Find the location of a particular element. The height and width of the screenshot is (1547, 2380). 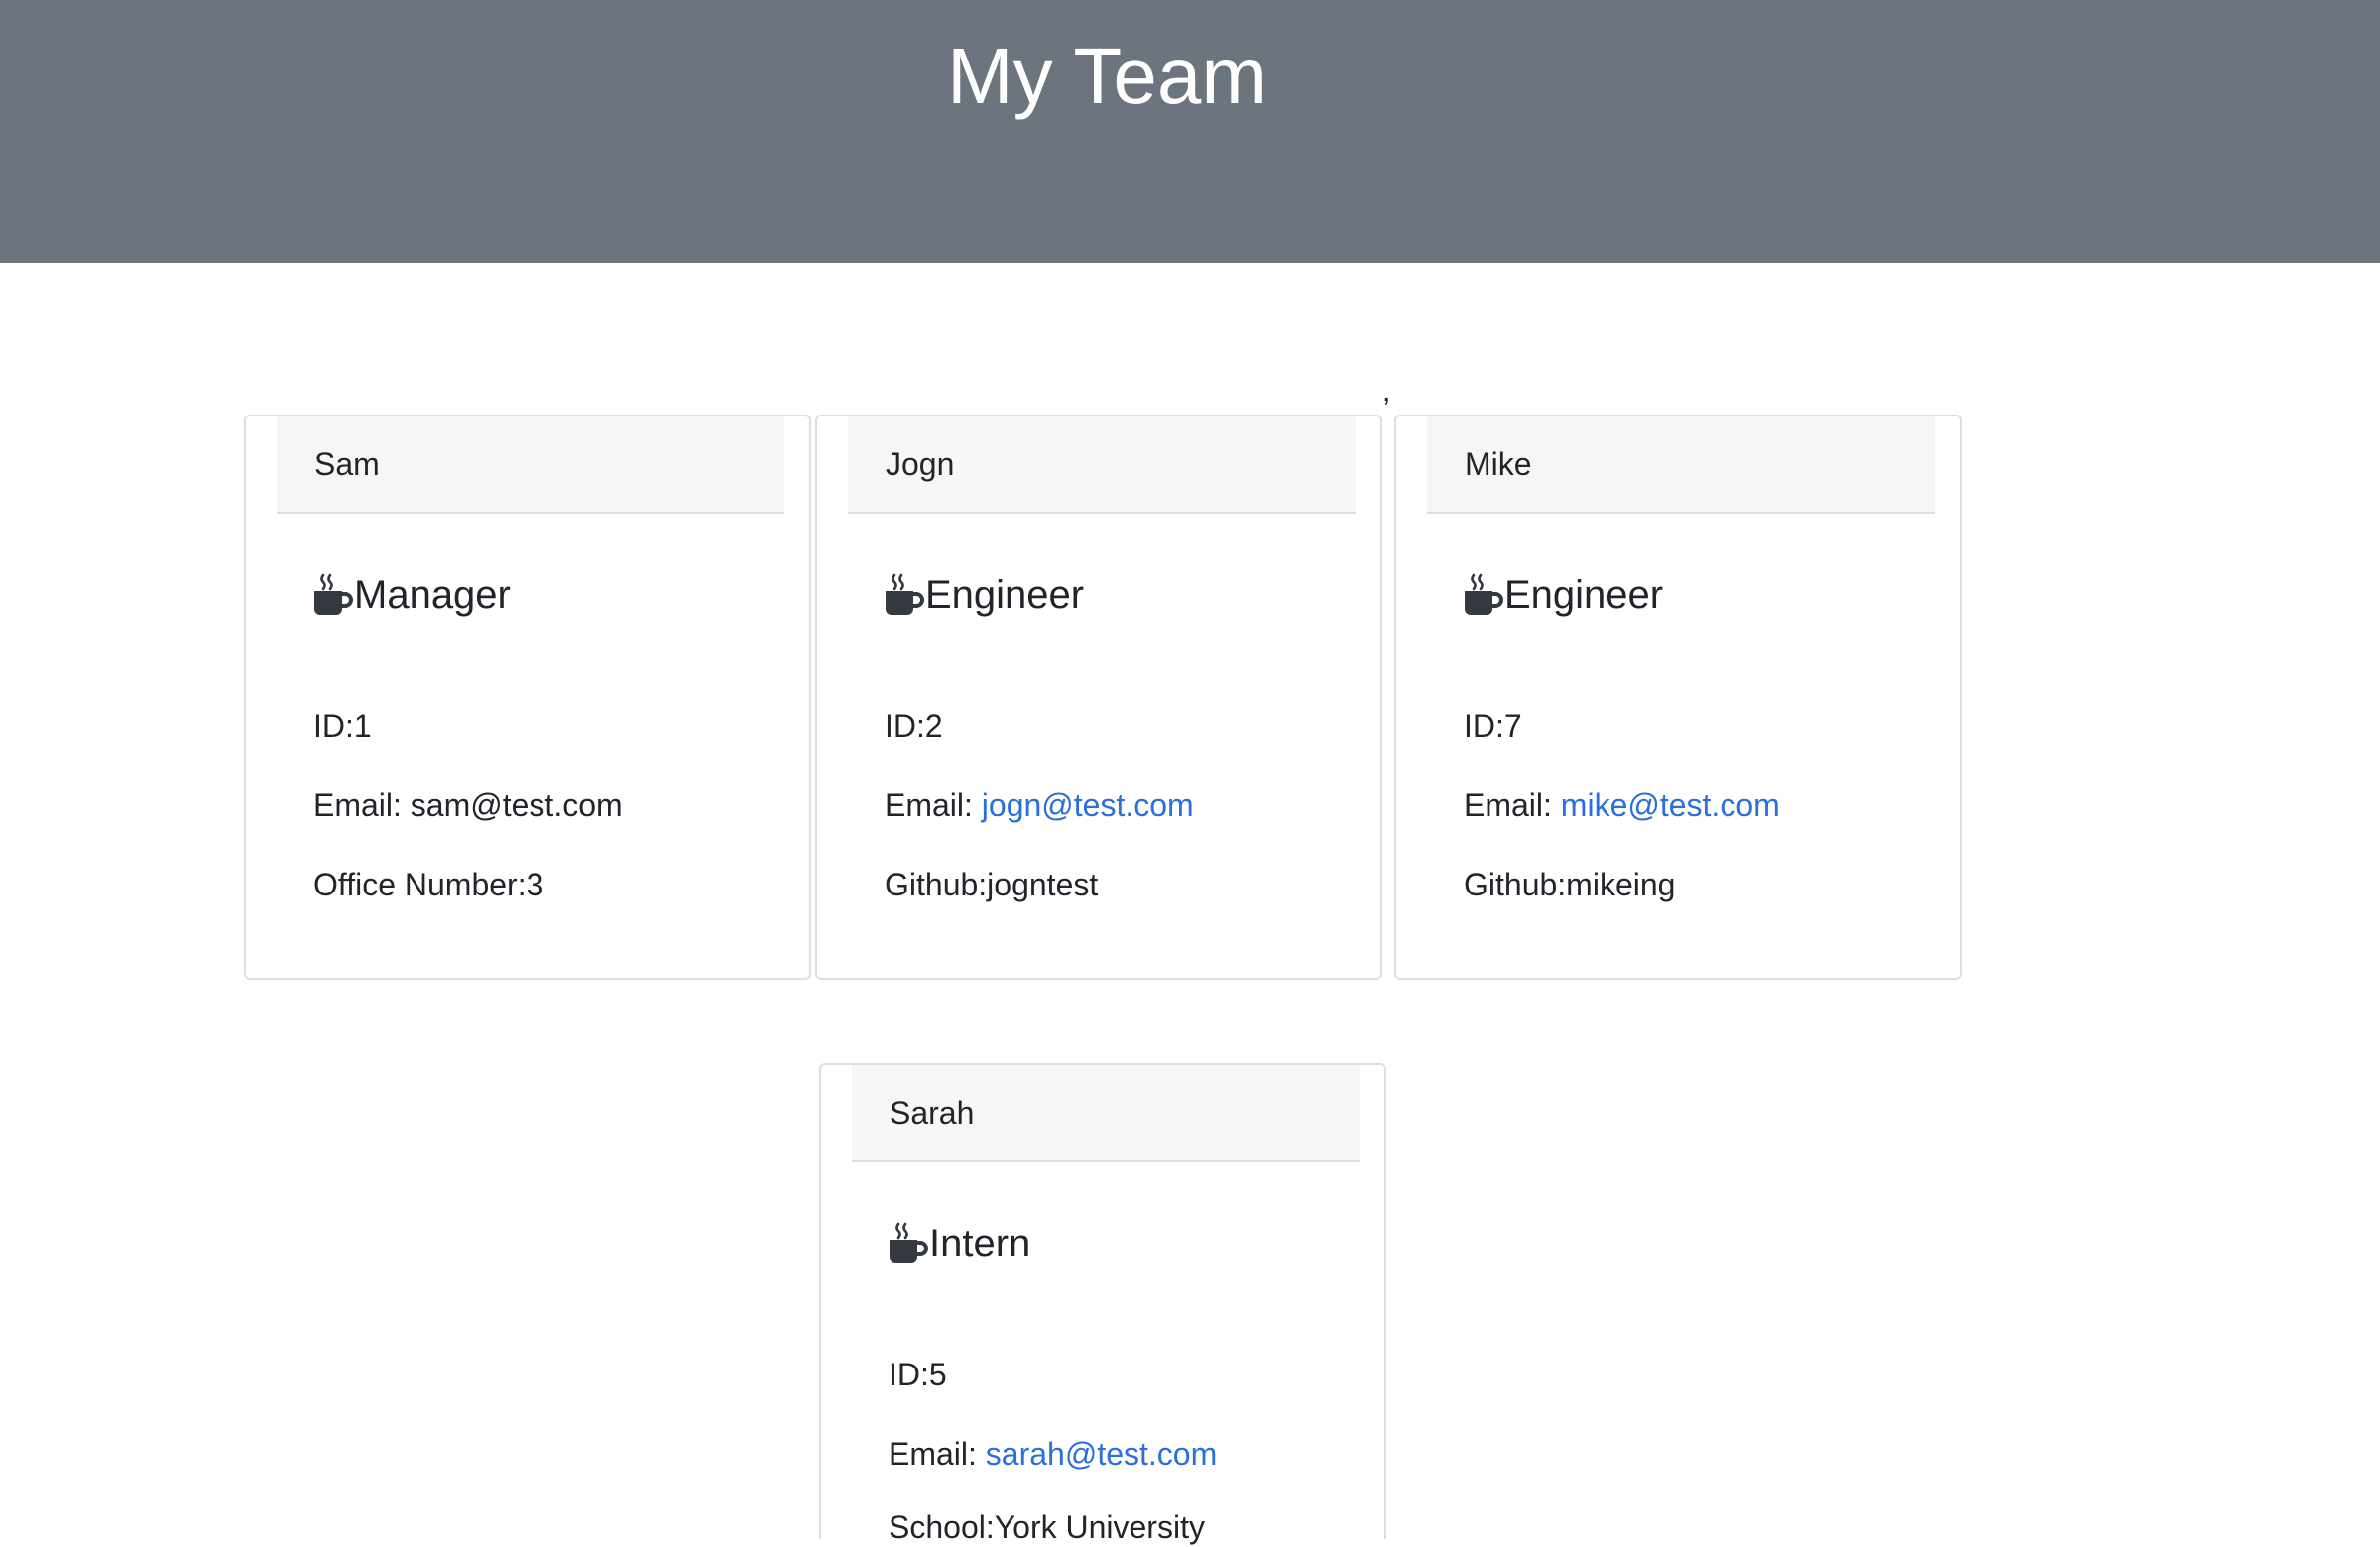

email-value: sam@test.com is located at coordinates (516, 805).